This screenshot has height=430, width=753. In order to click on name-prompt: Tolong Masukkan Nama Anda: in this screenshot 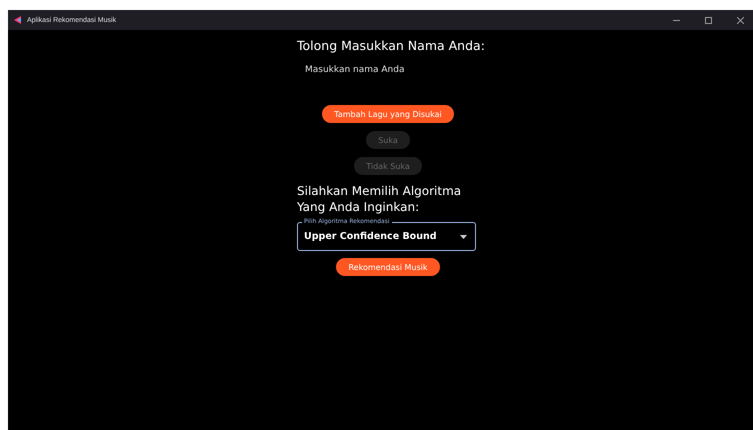, I will do `click(391, 45)`.